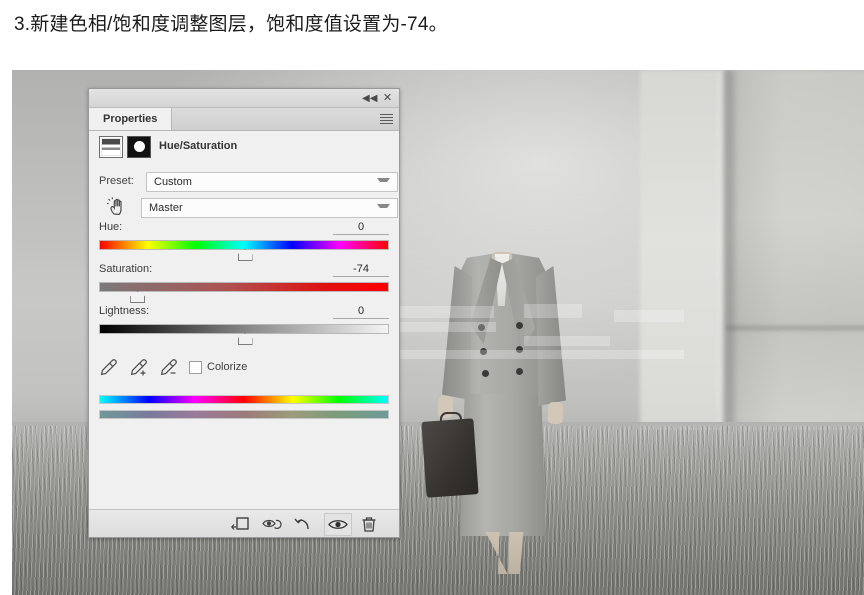  Describe the element at coordinates (166, 208) in the screenshot. I see `channel-value: Master` at that location.